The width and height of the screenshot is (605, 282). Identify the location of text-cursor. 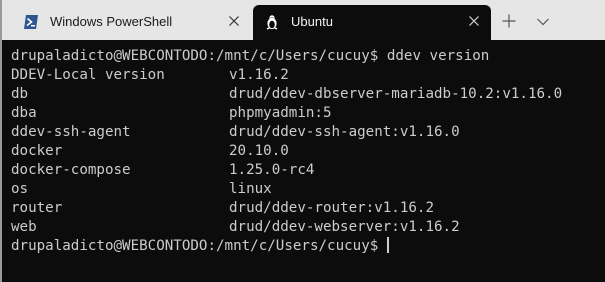
(388, 245).